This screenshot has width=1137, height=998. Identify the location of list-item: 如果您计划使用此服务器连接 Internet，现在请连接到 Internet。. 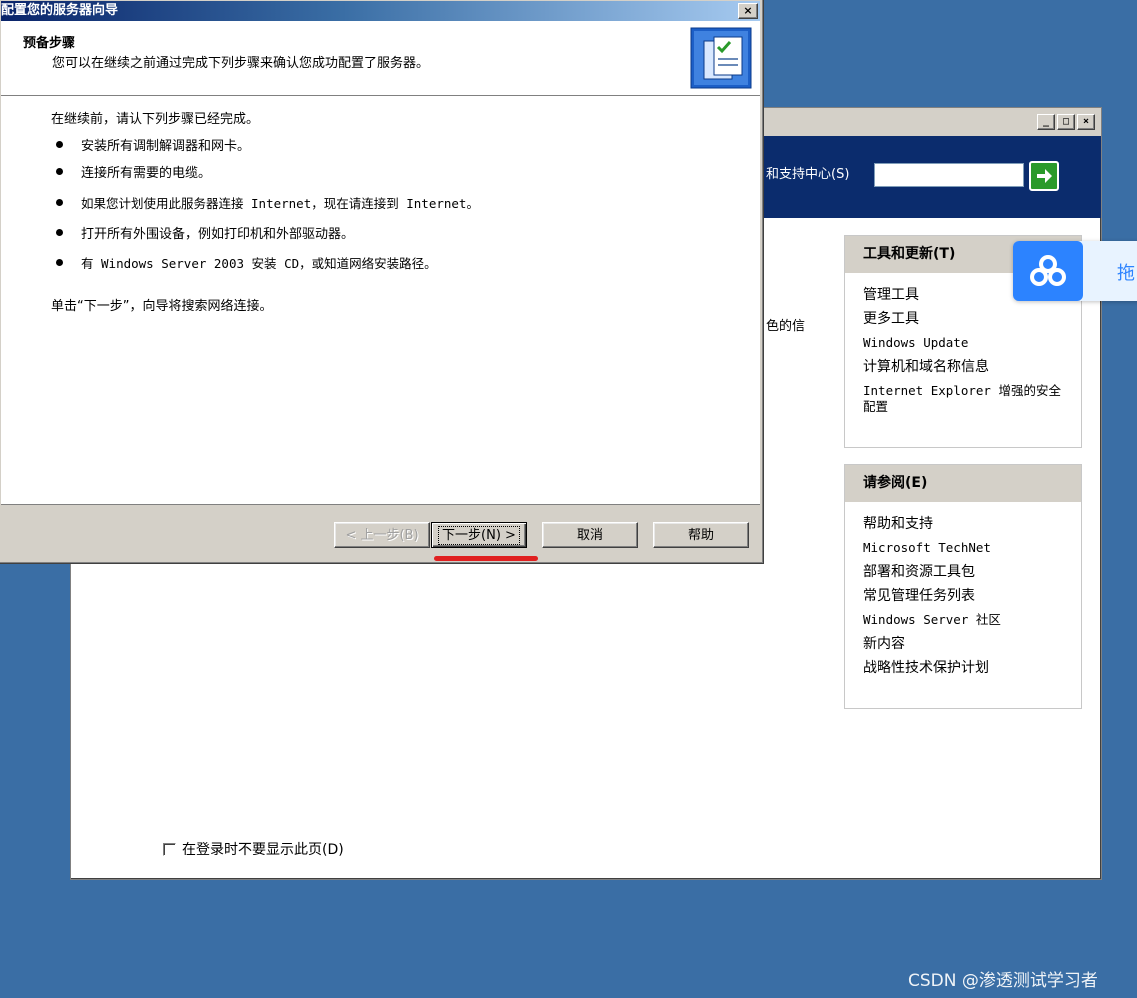
(267, 202).